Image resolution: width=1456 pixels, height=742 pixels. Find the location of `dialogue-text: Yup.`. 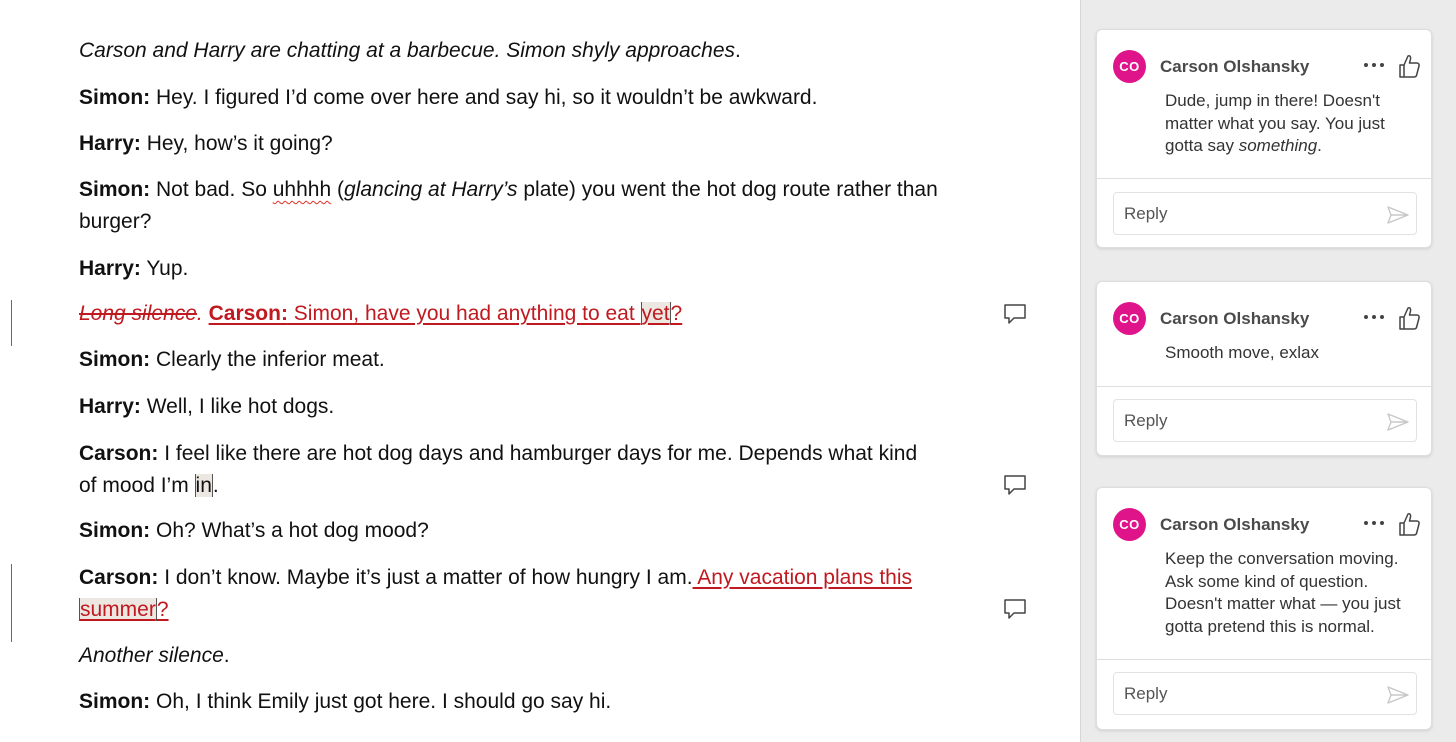

dialogue-text: Yup. is located at coordinates (164, 268).